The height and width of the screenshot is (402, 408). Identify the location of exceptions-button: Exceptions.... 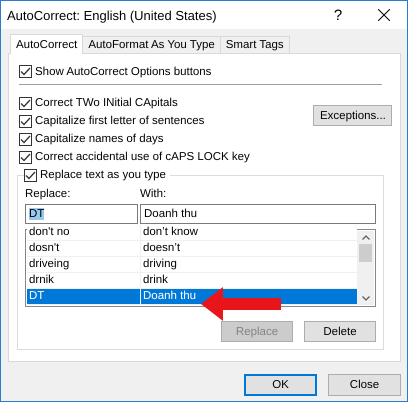
(352, 115).